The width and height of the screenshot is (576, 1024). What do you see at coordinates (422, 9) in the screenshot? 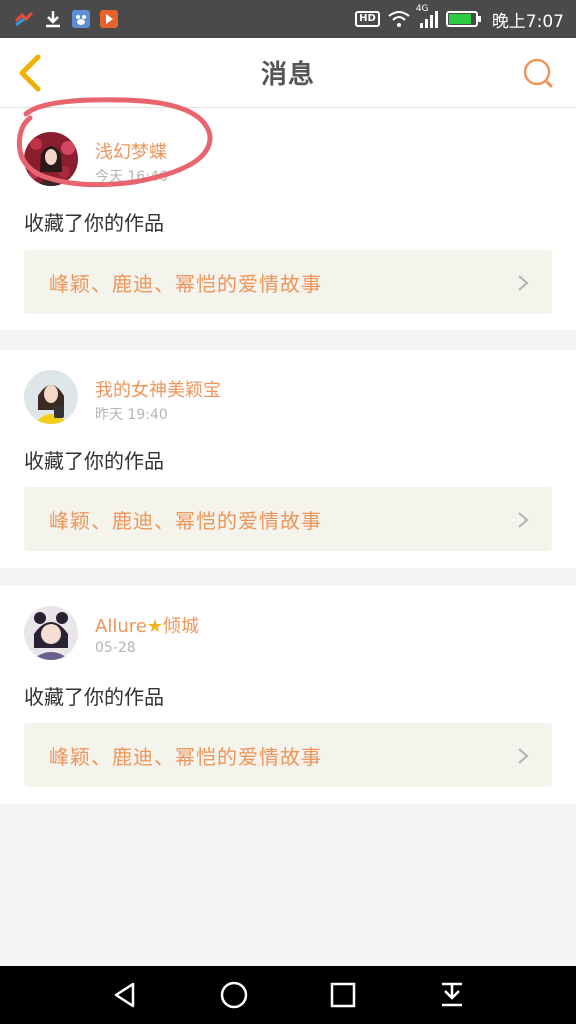
I see `network-type: 4G` at bounding box center [422, 9].